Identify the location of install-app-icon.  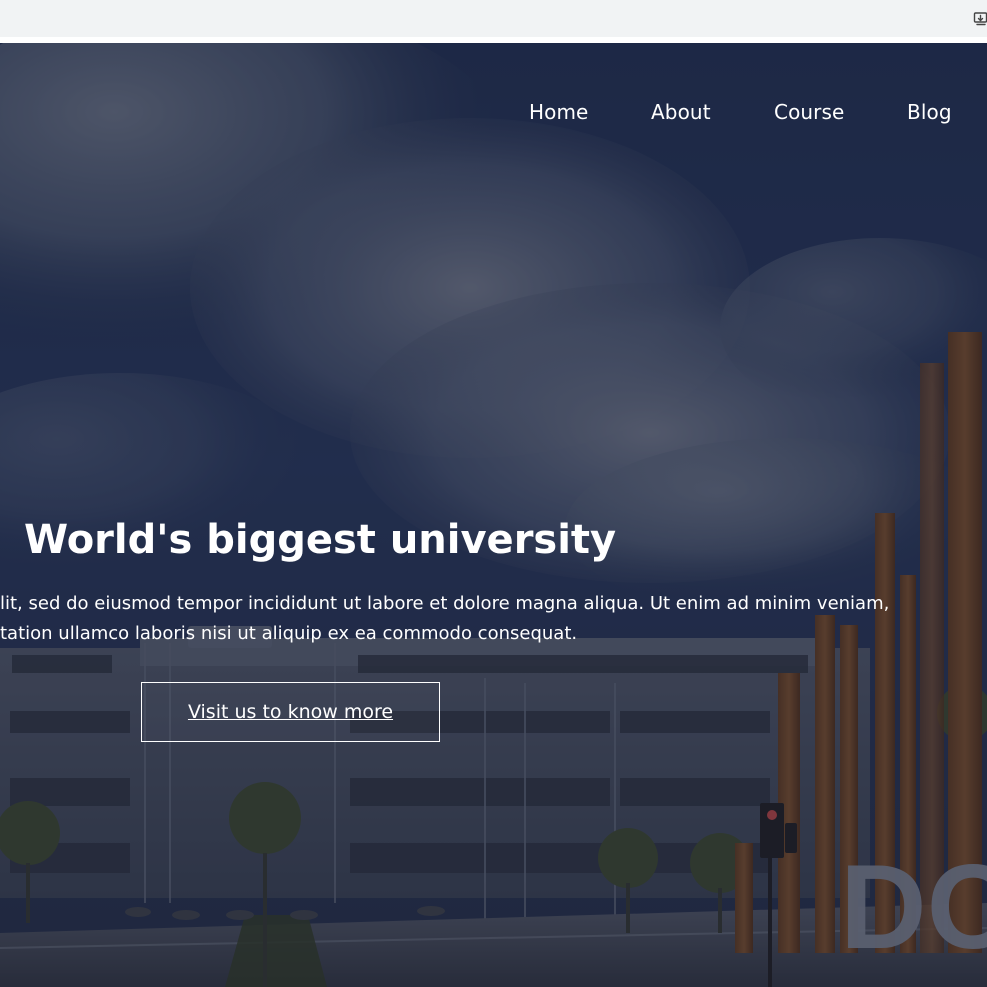
(980, 19).